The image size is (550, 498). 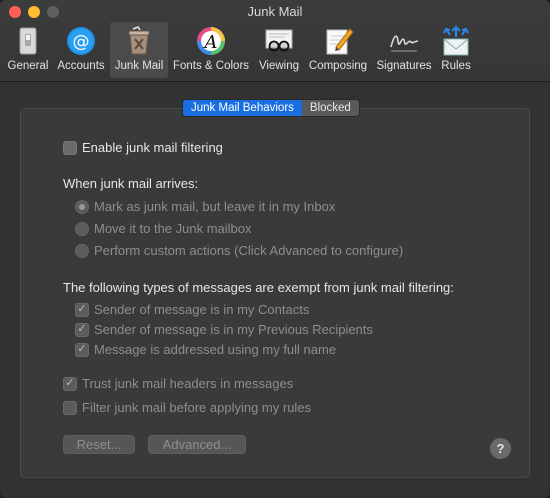 What do you see at coordinates (28, 41) in the screenshot?
I see `general-icon` at bounding box center [28, 41].